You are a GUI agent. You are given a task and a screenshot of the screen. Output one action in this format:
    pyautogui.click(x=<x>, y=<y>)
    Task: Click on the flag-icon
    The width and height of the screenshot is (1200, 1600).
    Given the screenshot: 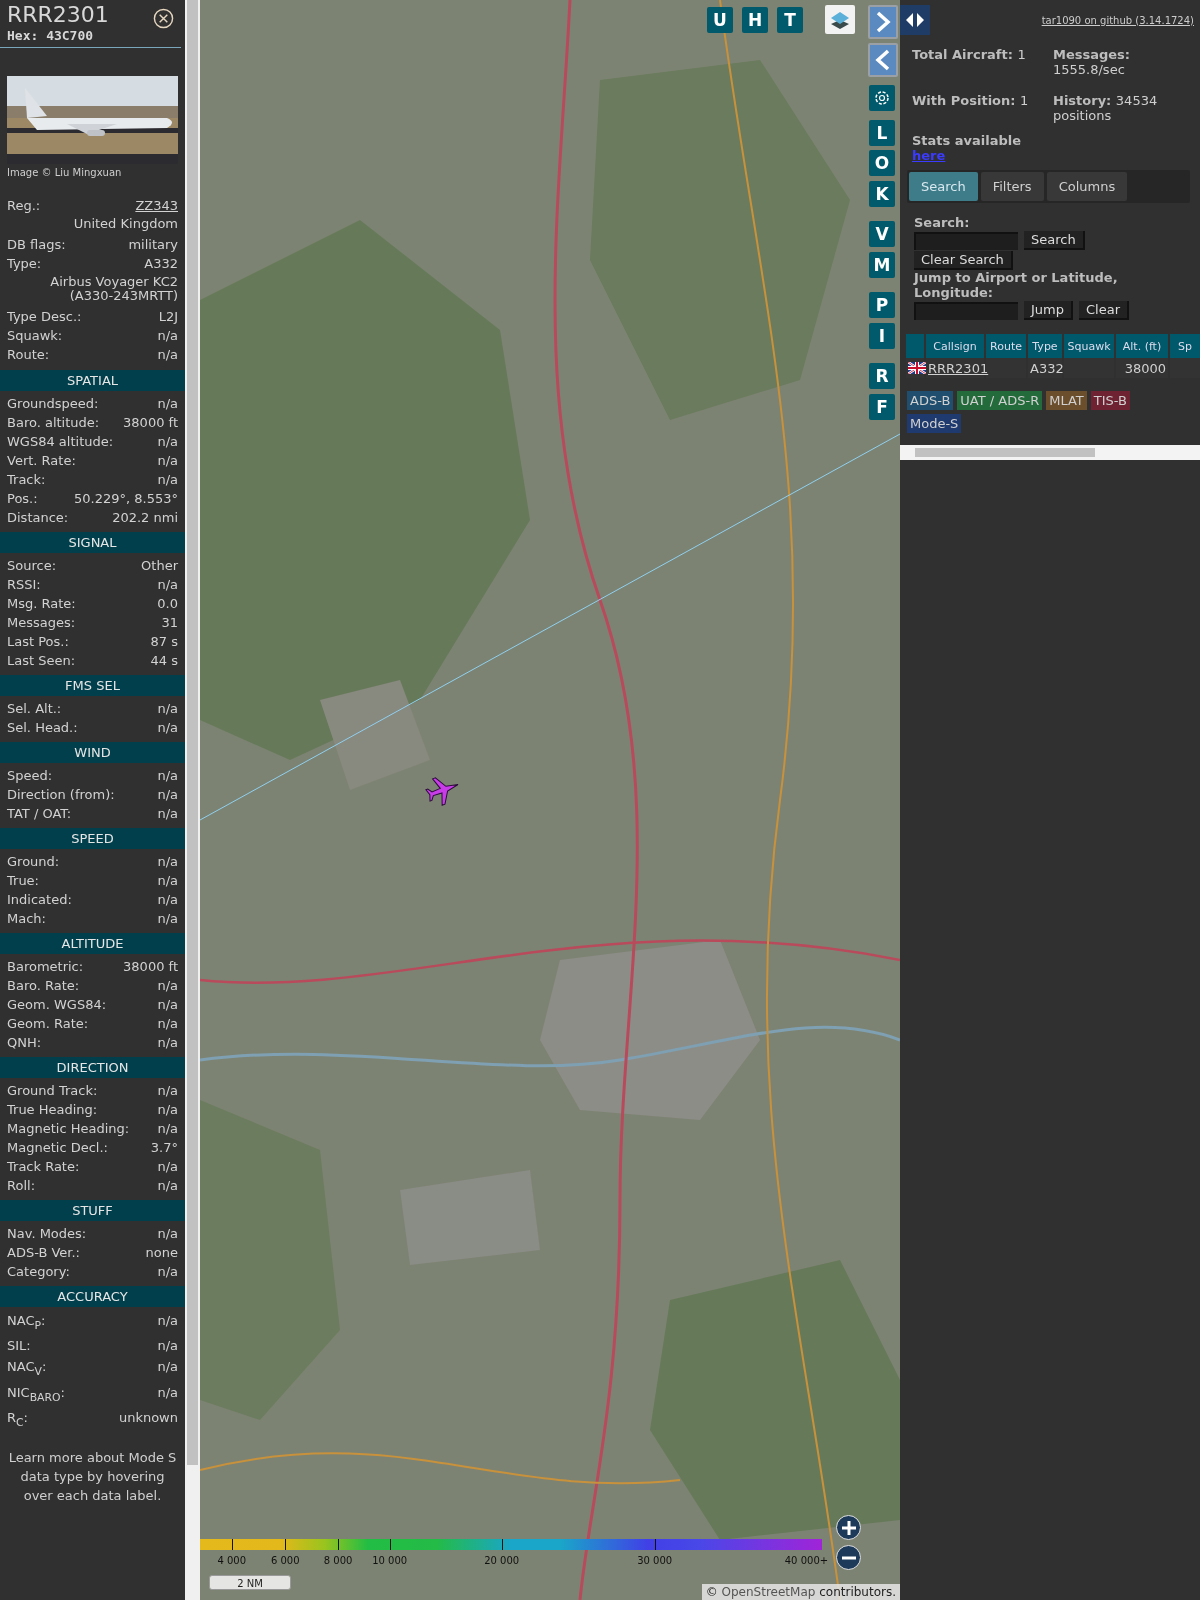 What is the action you would take?
    pyautogui.click(x=917, y=368)
    